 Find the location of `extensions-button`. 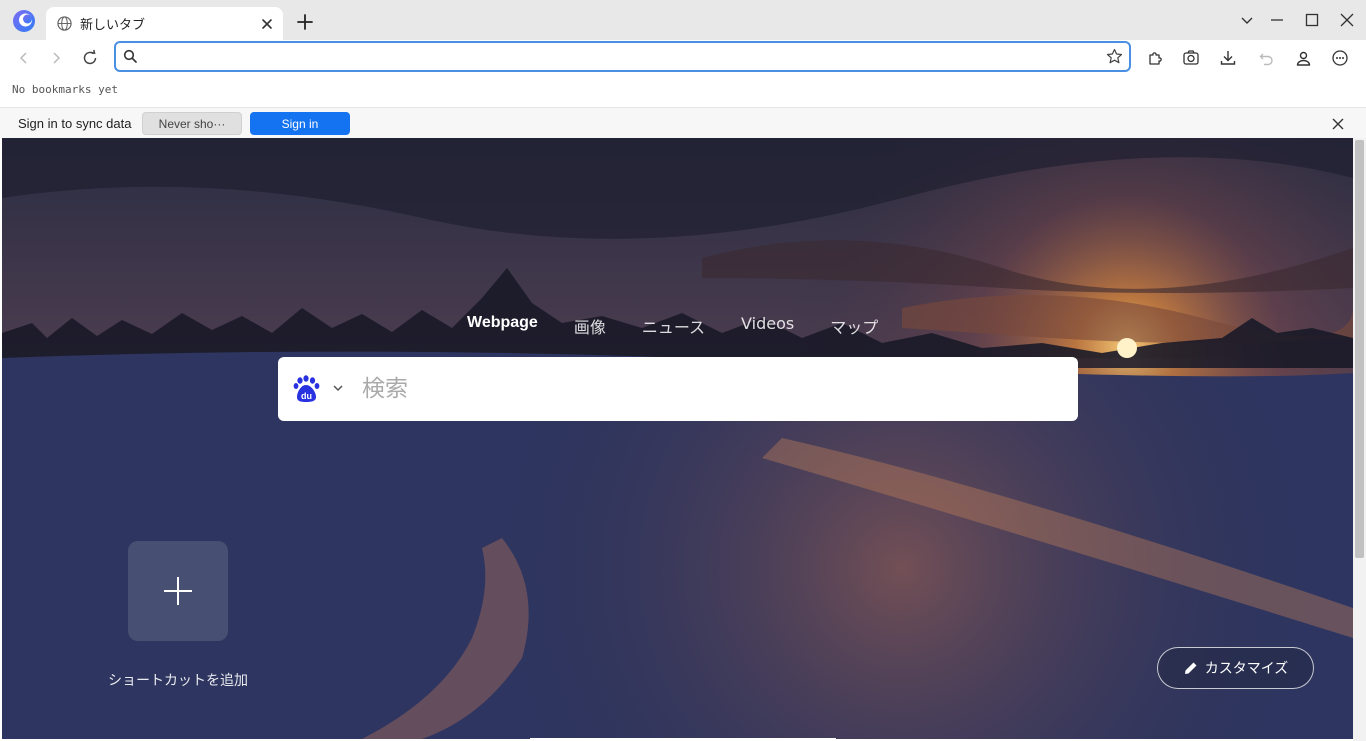

extensions-button is located at coordinates (1155, 58).